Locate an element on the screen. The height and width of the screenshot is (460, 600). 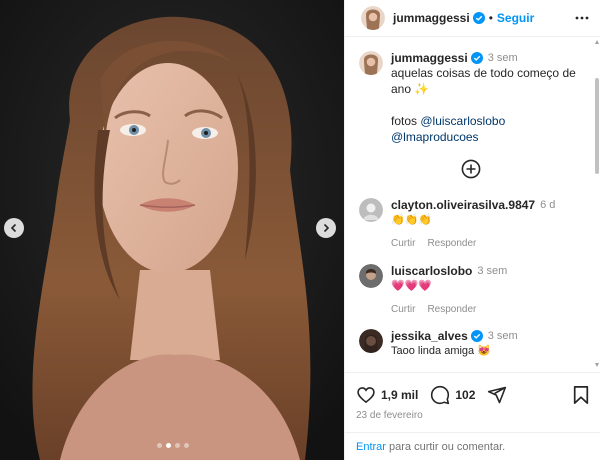
login-prompt-text: para curtir ou comentar. is located at coordinates (445, 446).